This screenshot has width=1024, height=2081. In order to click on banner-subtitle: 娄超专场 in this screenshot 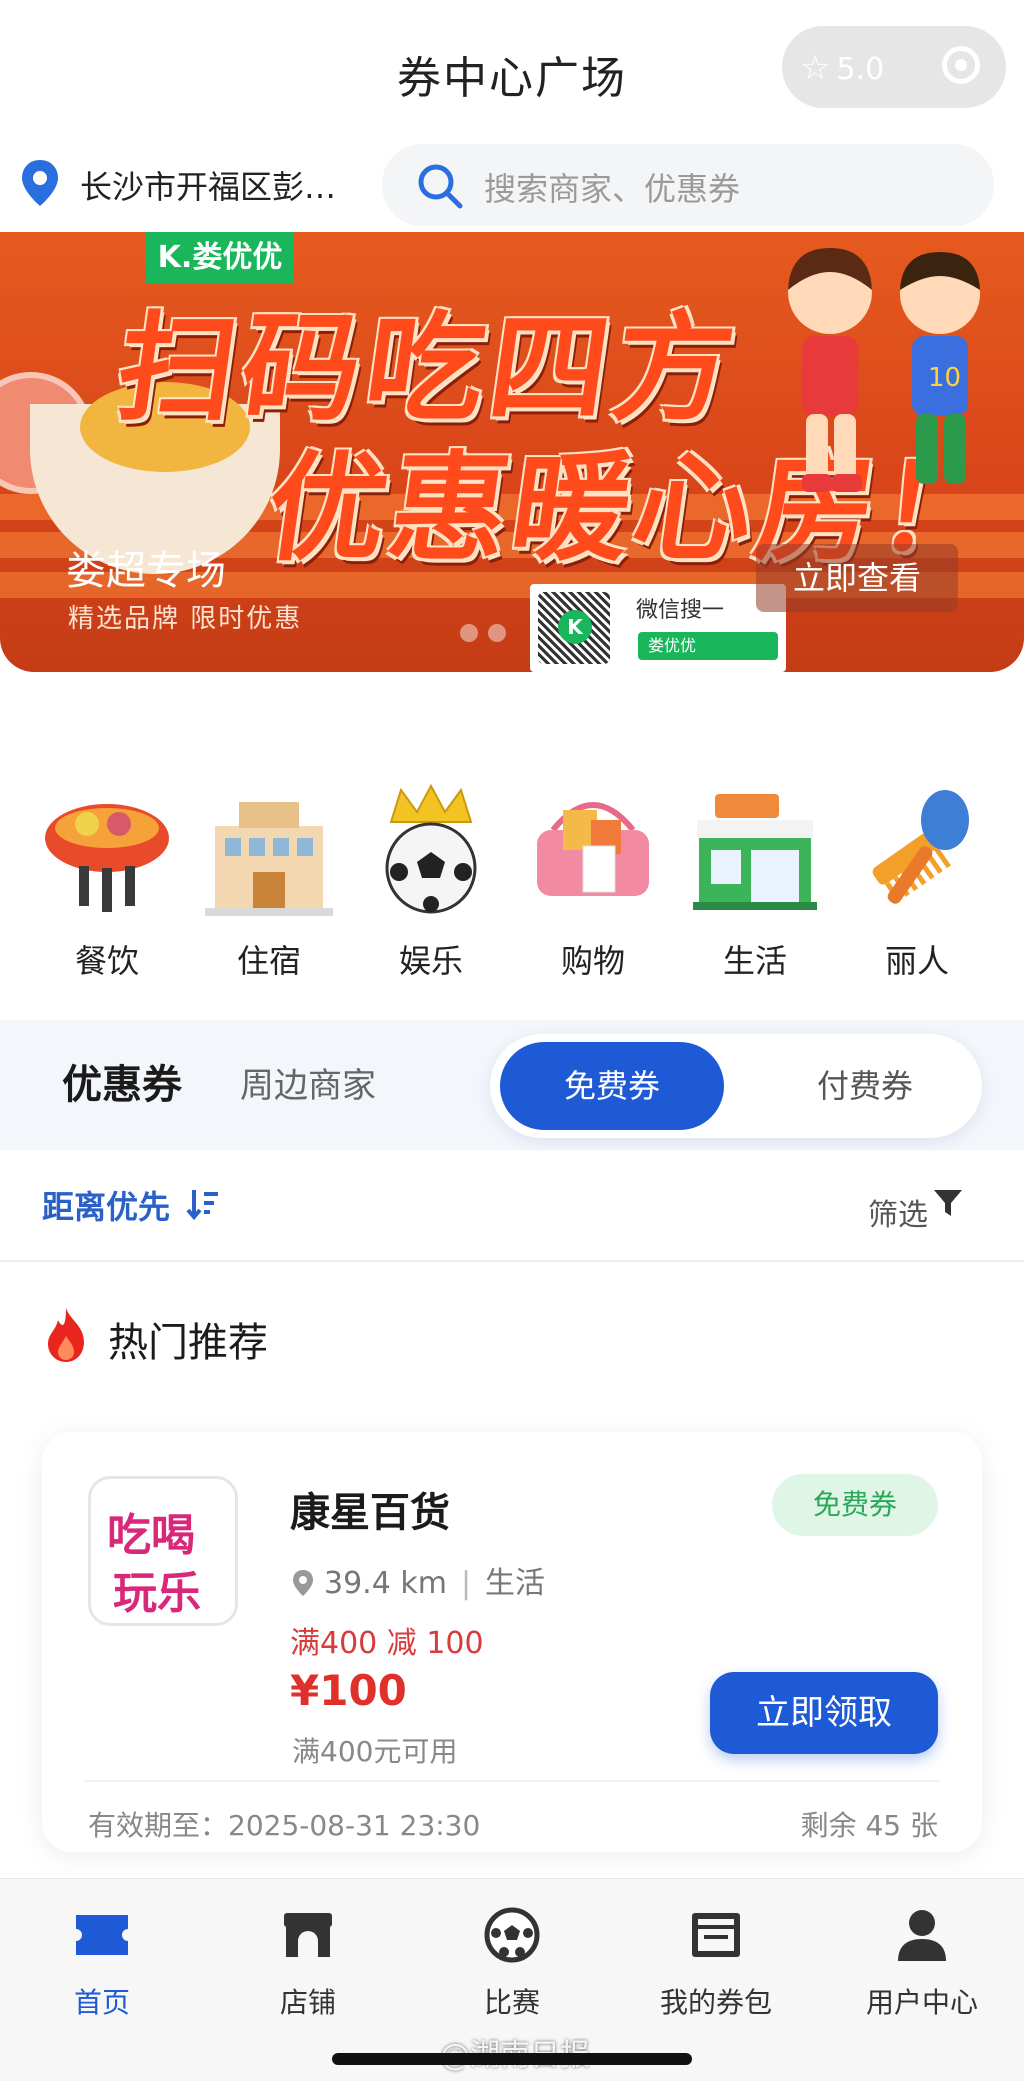, I will do `click(146, 571)`.